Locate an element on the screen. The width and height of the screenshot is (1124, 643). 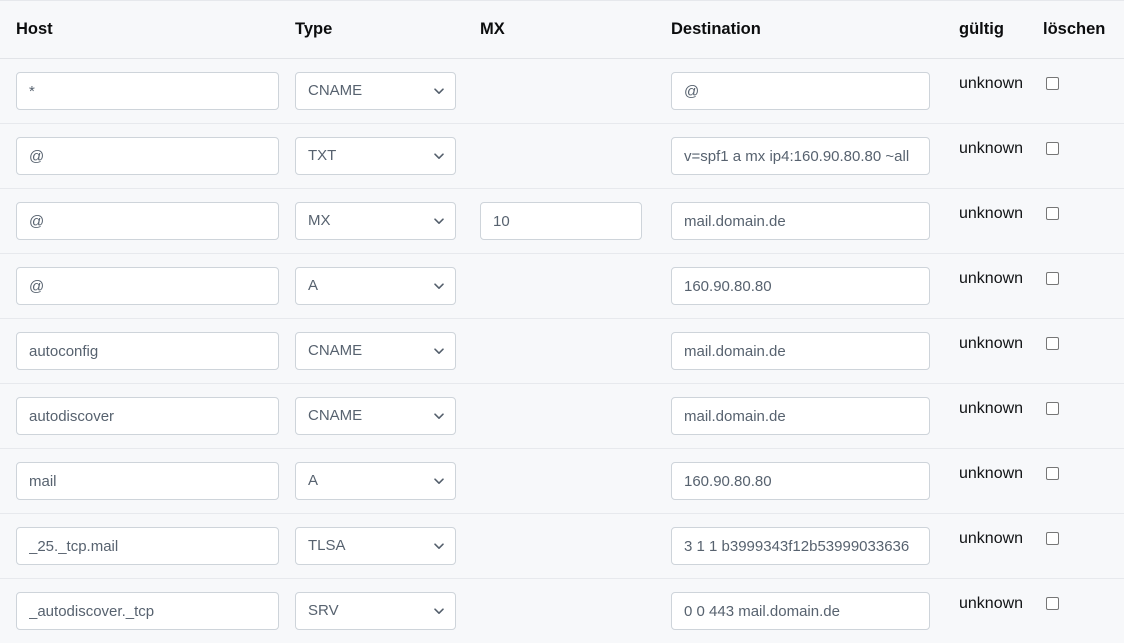
column-header-type: Type is located at coordinates (379, 29).